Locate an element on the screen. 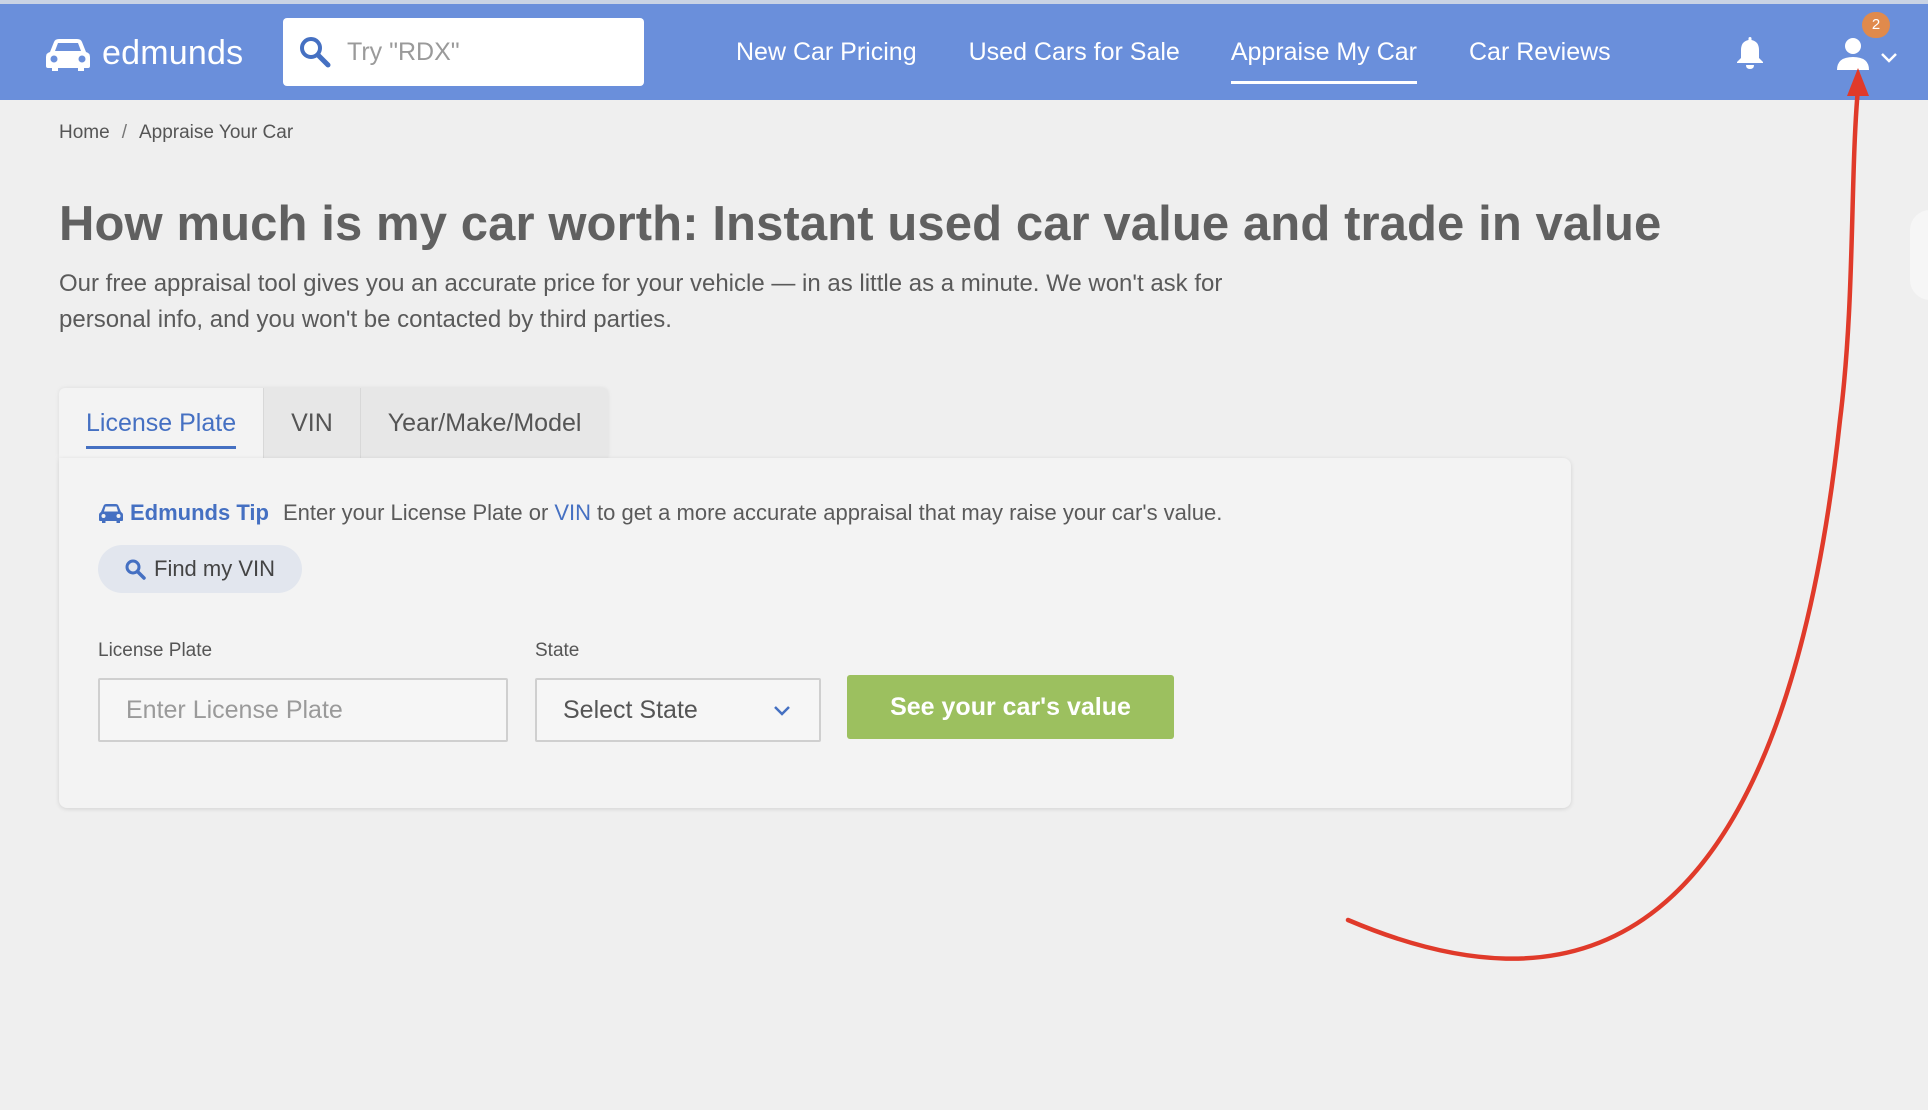 This screenshot has width=1928, height=1110. license-plate-label: License Plate is located at coordinates (155, 650).